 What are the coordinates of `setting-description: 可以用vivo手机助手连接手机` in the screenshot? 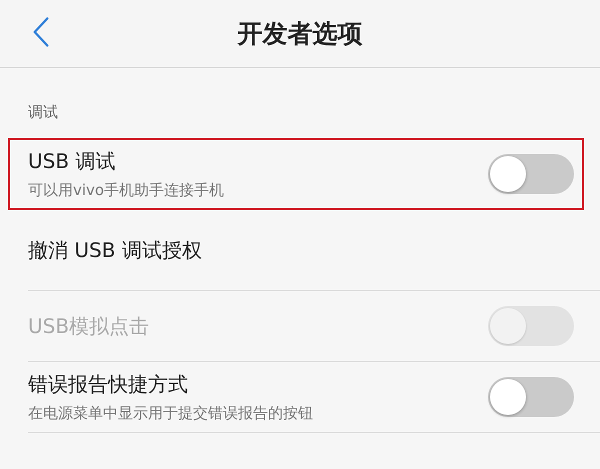 It's located at (126, 190).